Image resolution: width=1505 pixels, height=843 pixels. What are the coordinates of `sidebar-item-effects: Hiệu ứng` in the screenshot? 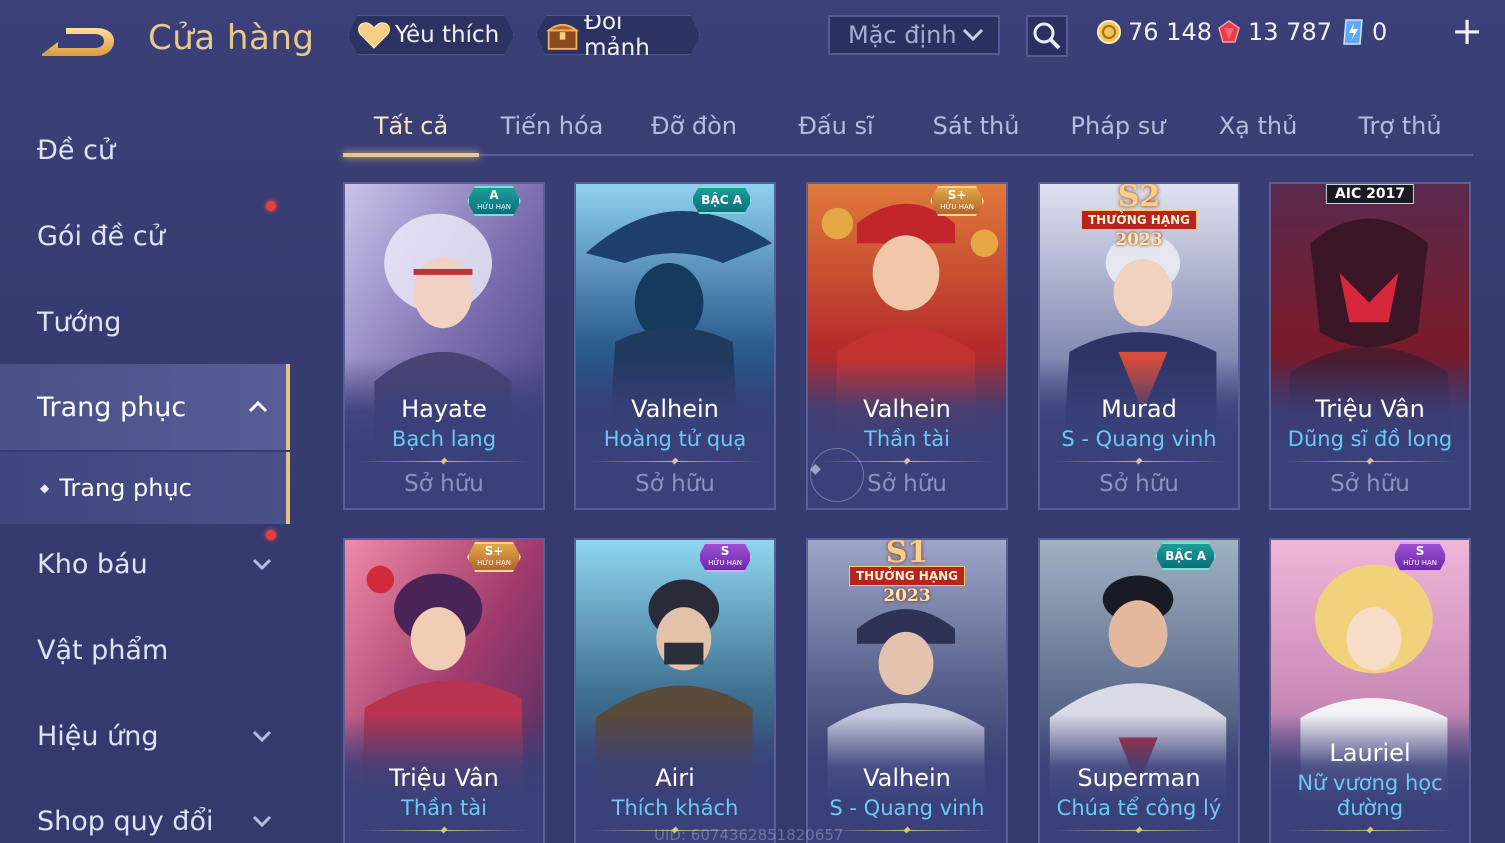 It's located at (145, 736).